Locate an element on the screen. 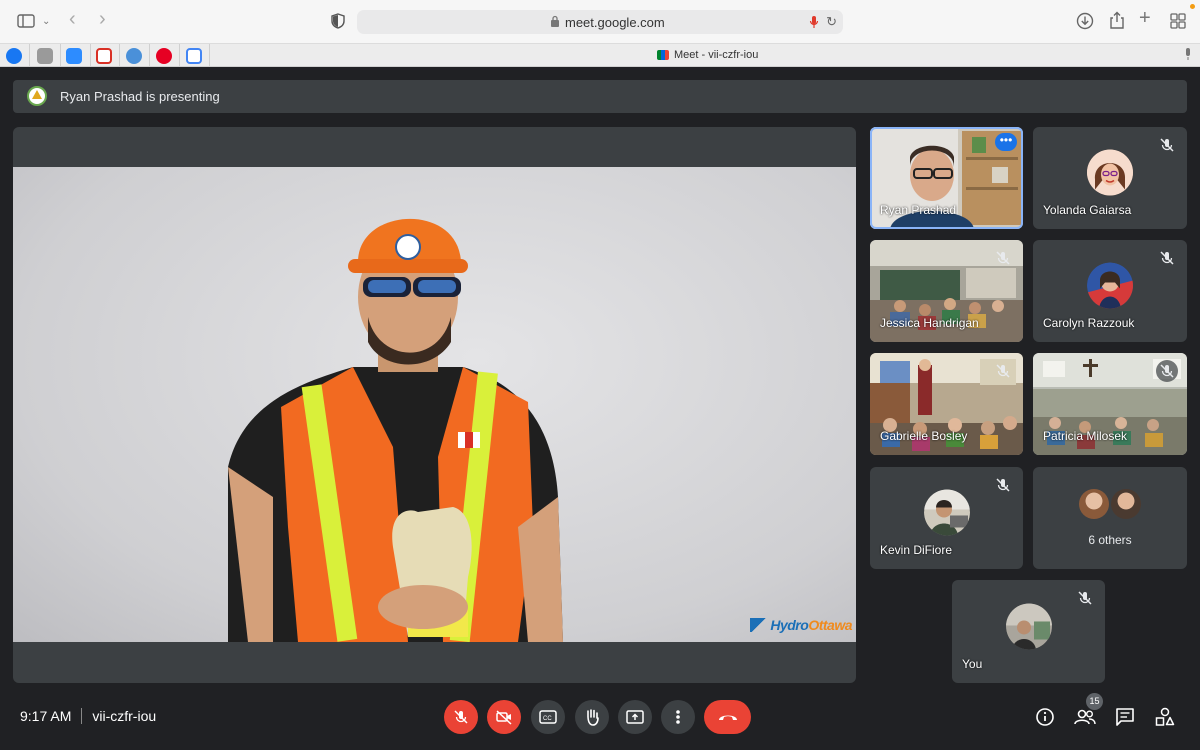 The width and height of the screenshot is (1200, 750). chat-icon is located at coordinates (1125, 717).